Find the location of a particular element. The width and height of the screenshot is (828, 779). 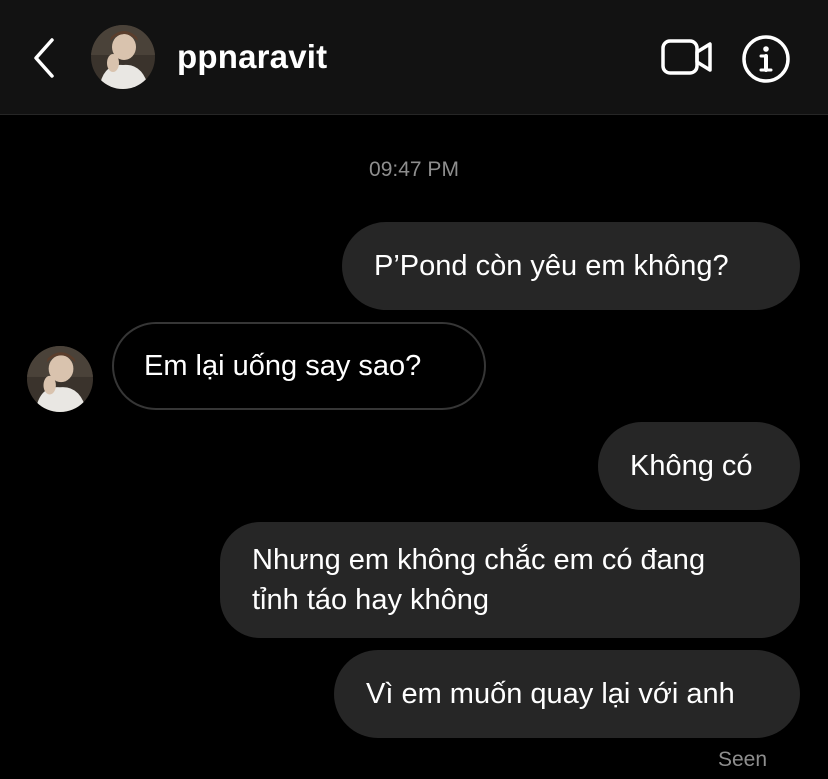

message-text: Em lại uống say sao? is located at coordinates (283, 366).